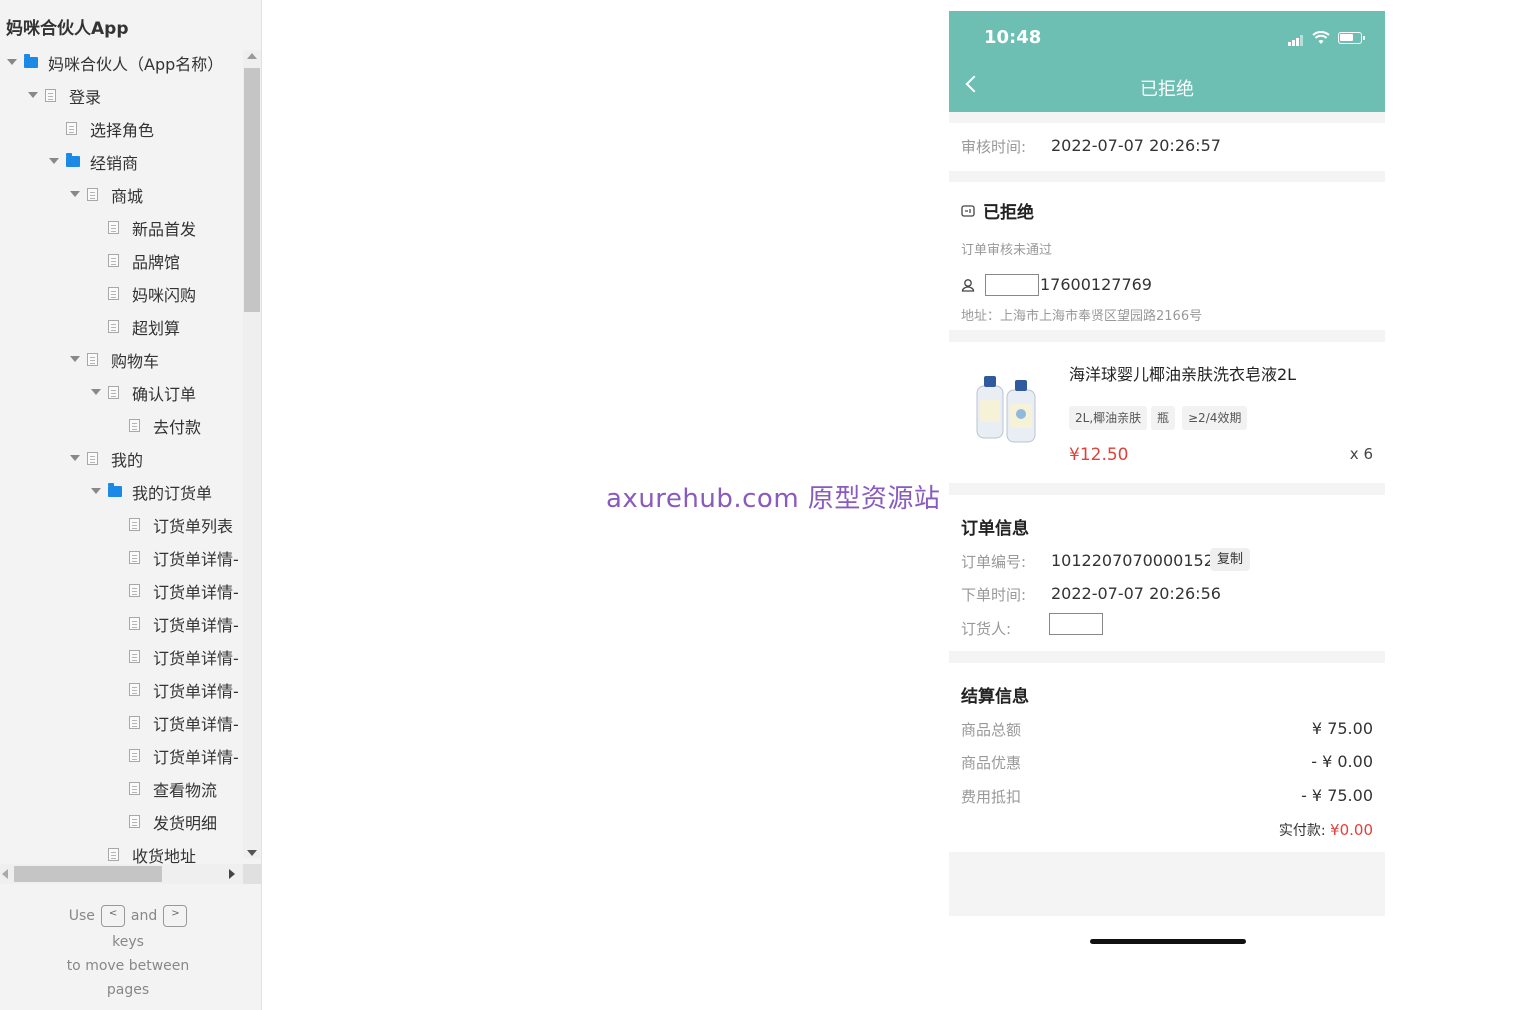  I want to click on horizontal-scrollbar, so click(121, 874).